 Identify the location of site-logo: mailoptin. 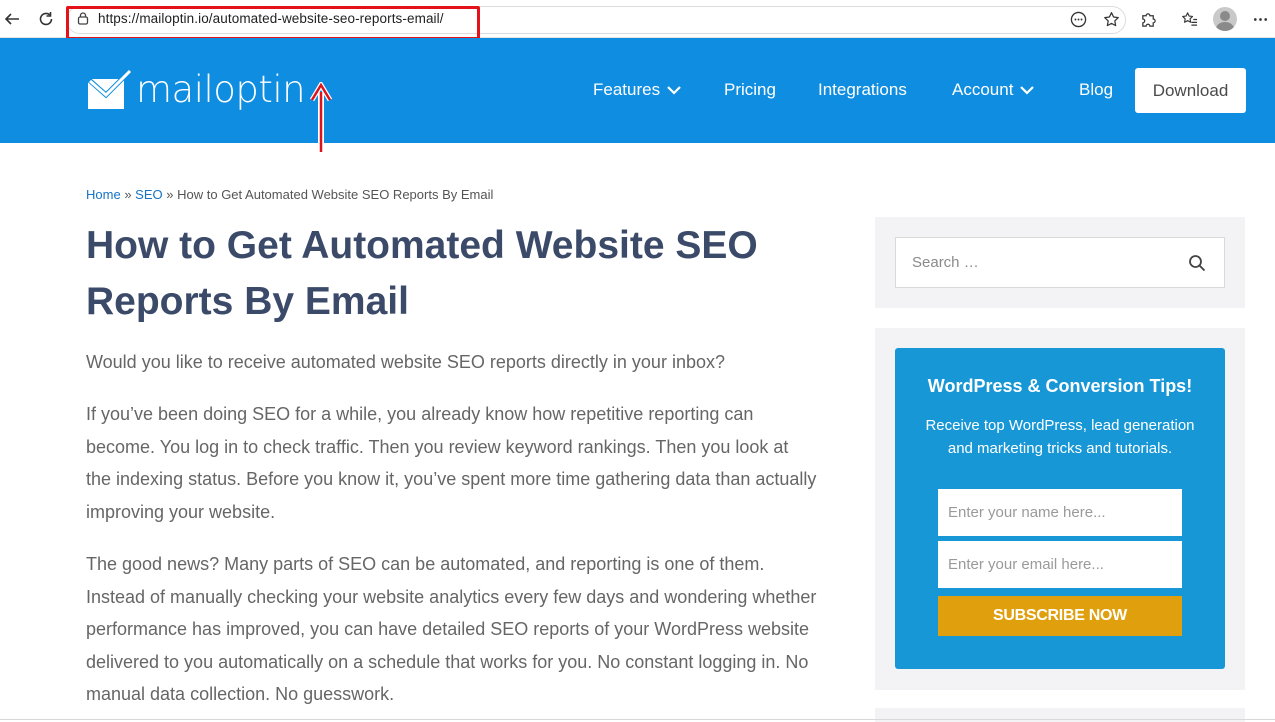
(196, 89).